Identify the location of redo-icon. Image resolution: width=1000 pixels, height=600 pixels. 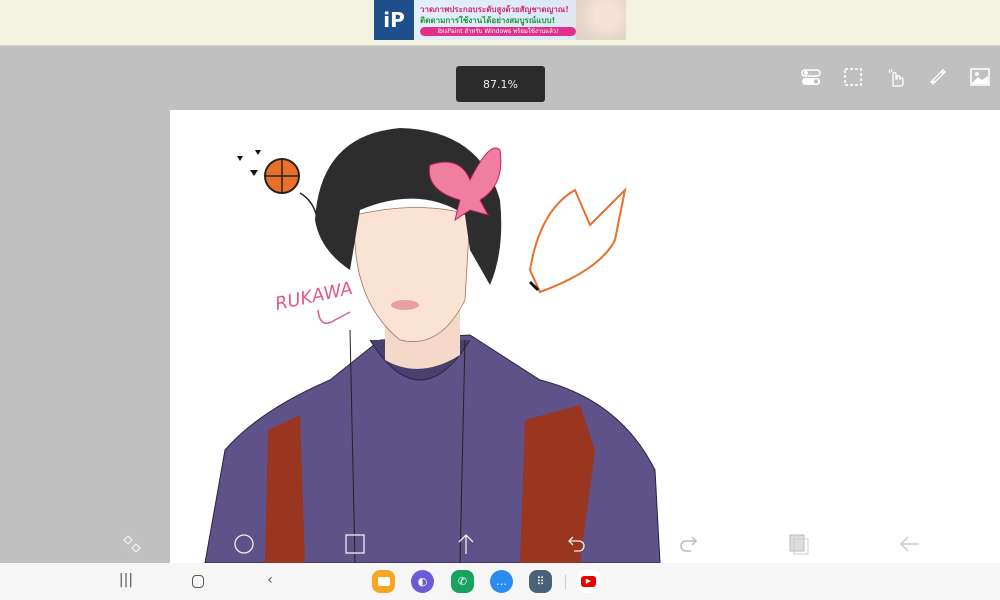
(688, 544).